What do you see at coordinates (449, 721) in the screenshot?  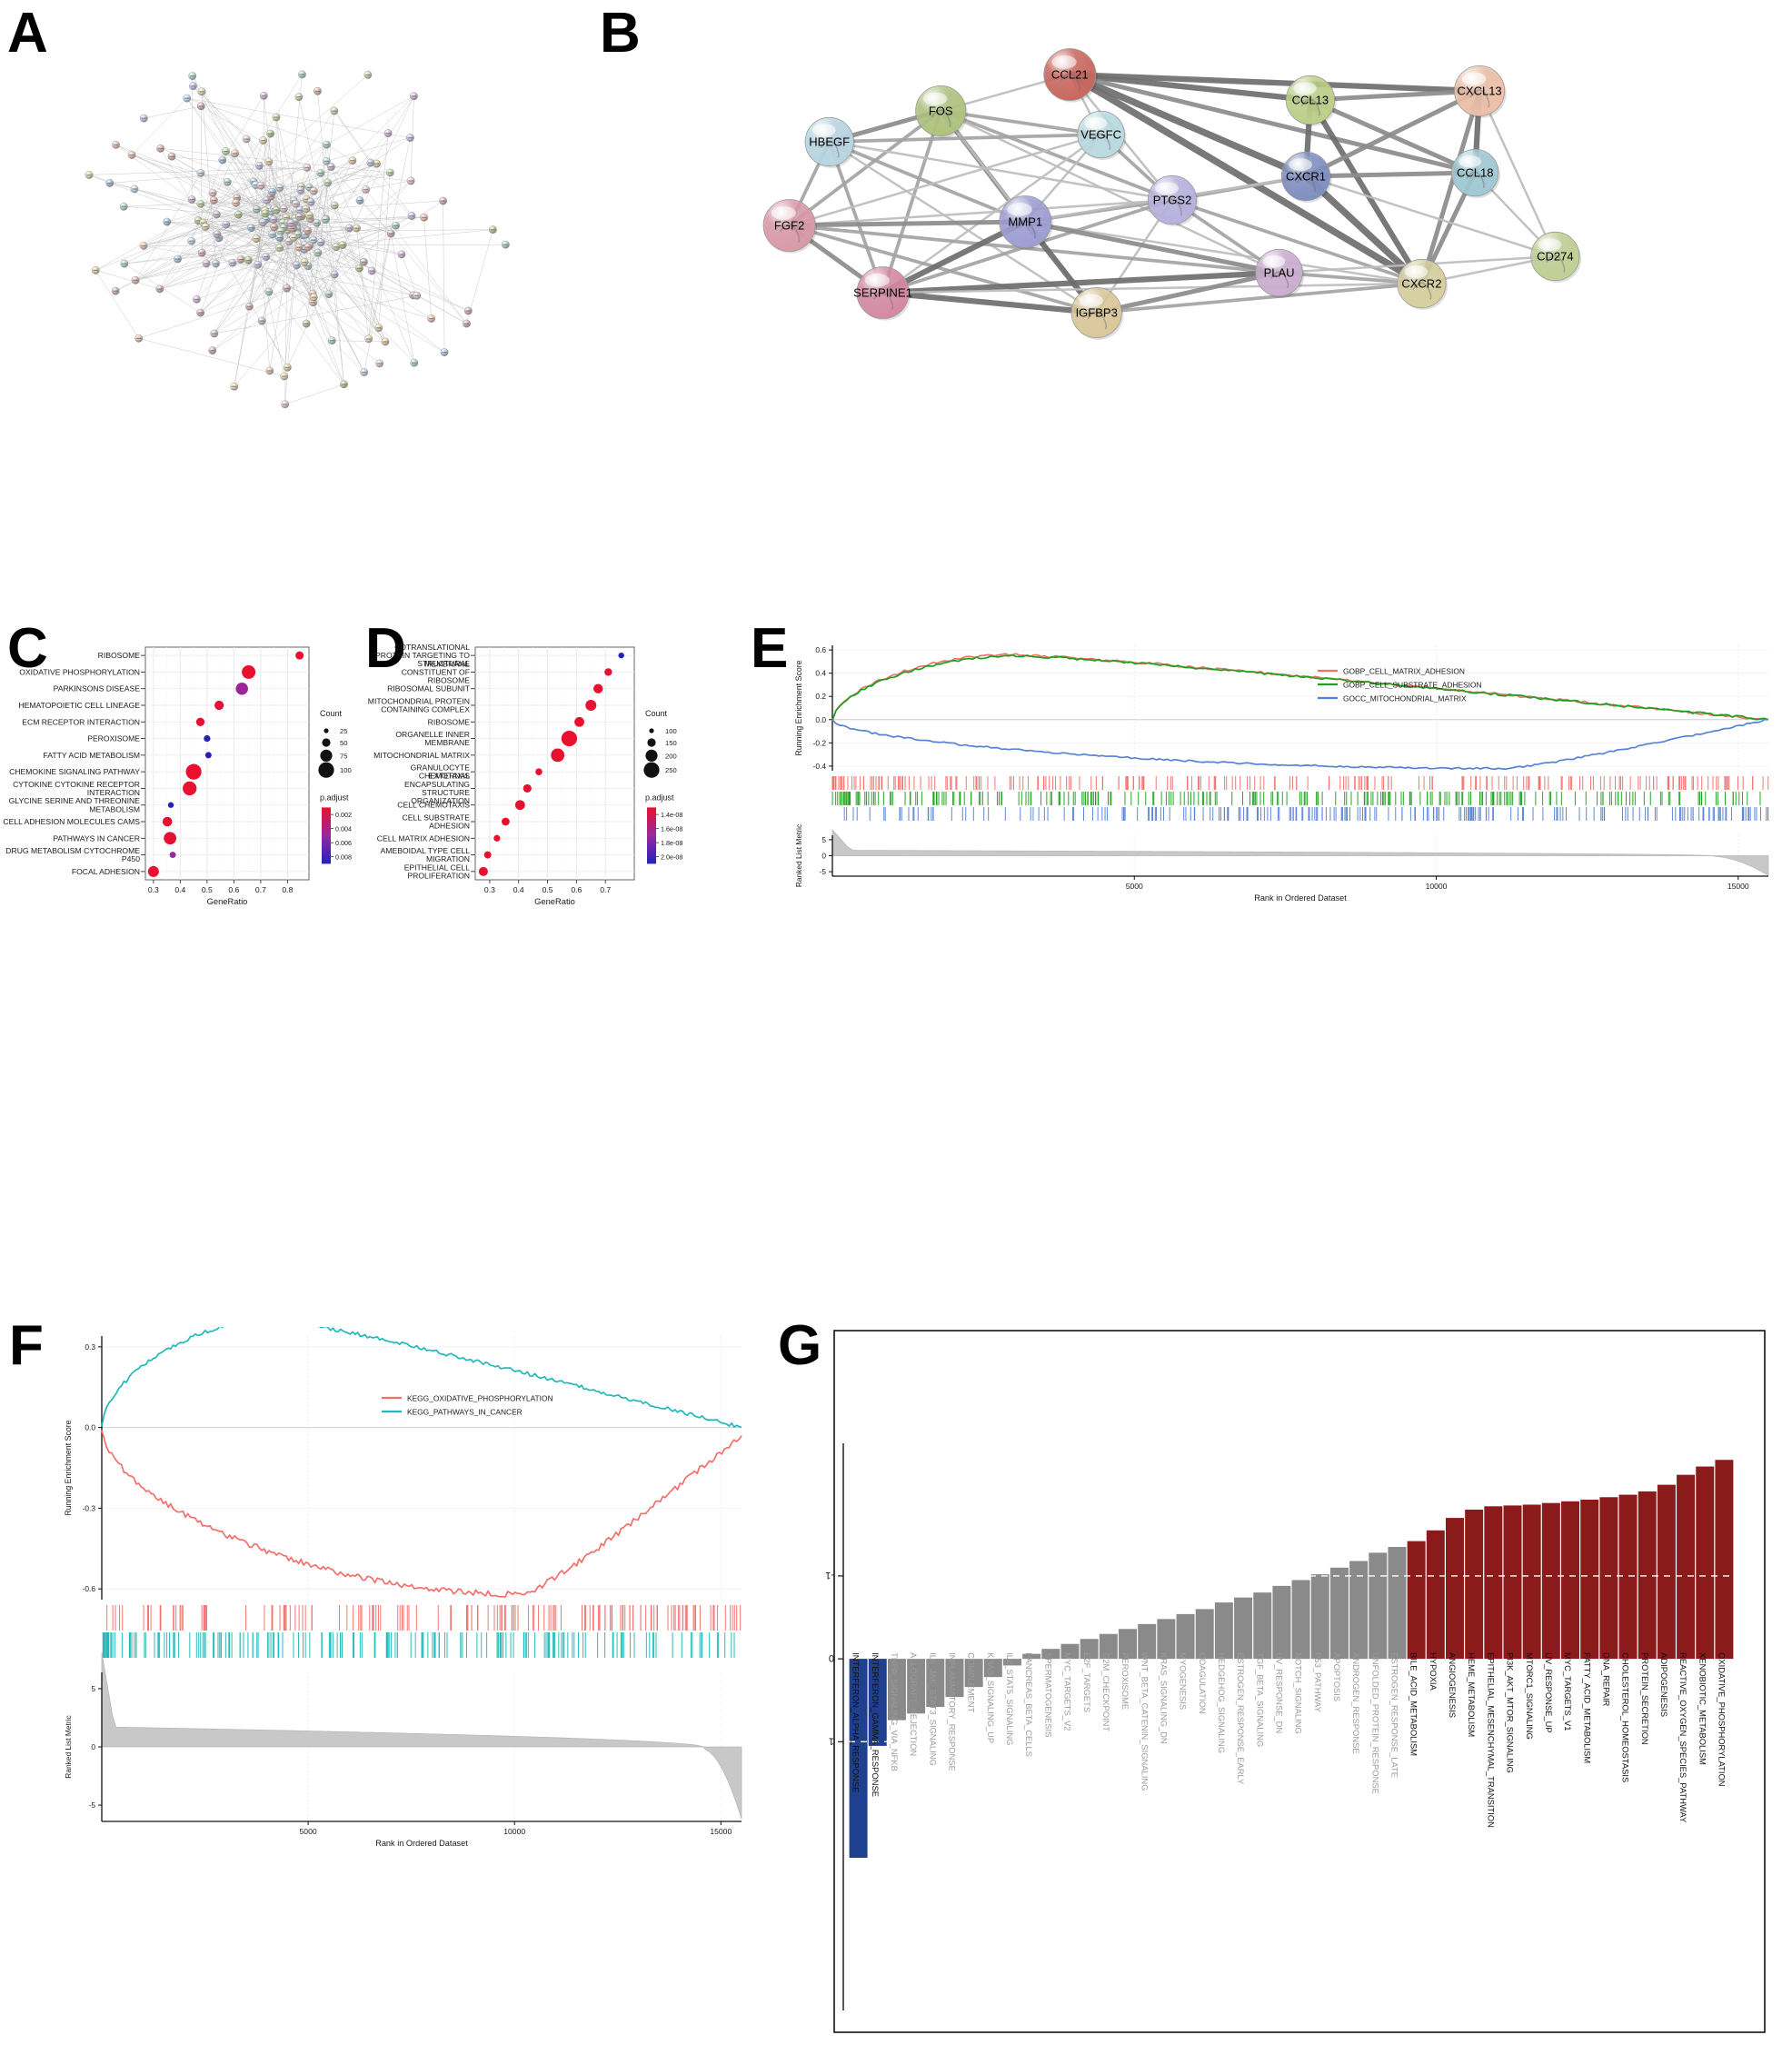 I see `category-label: RIBOSOME` at bounding box center [449, 721].